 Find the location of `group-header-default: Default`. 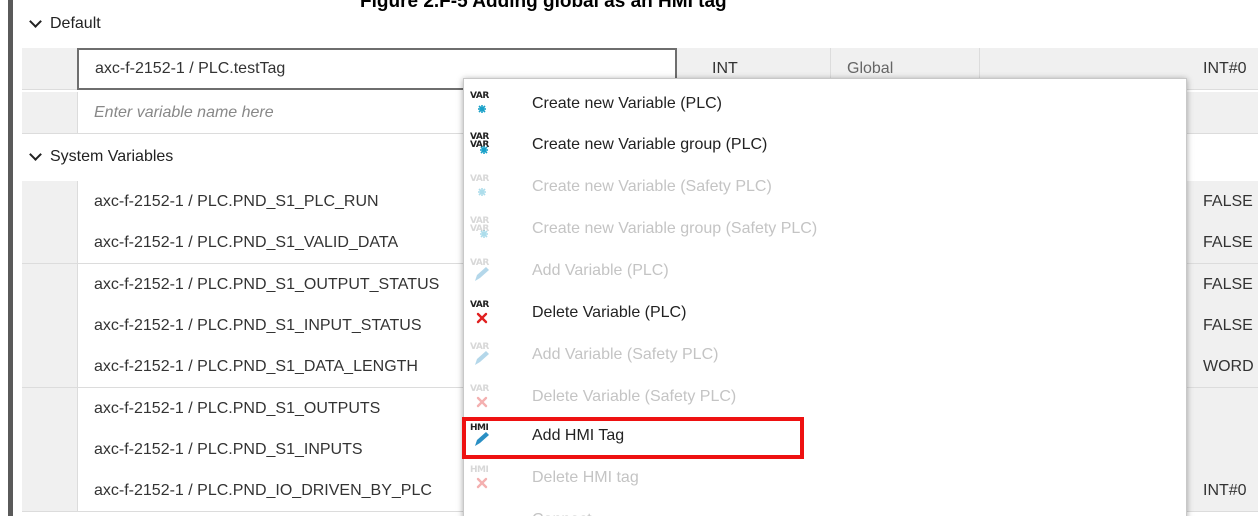

group-header-default: Default is located at coordinates (65, 24).